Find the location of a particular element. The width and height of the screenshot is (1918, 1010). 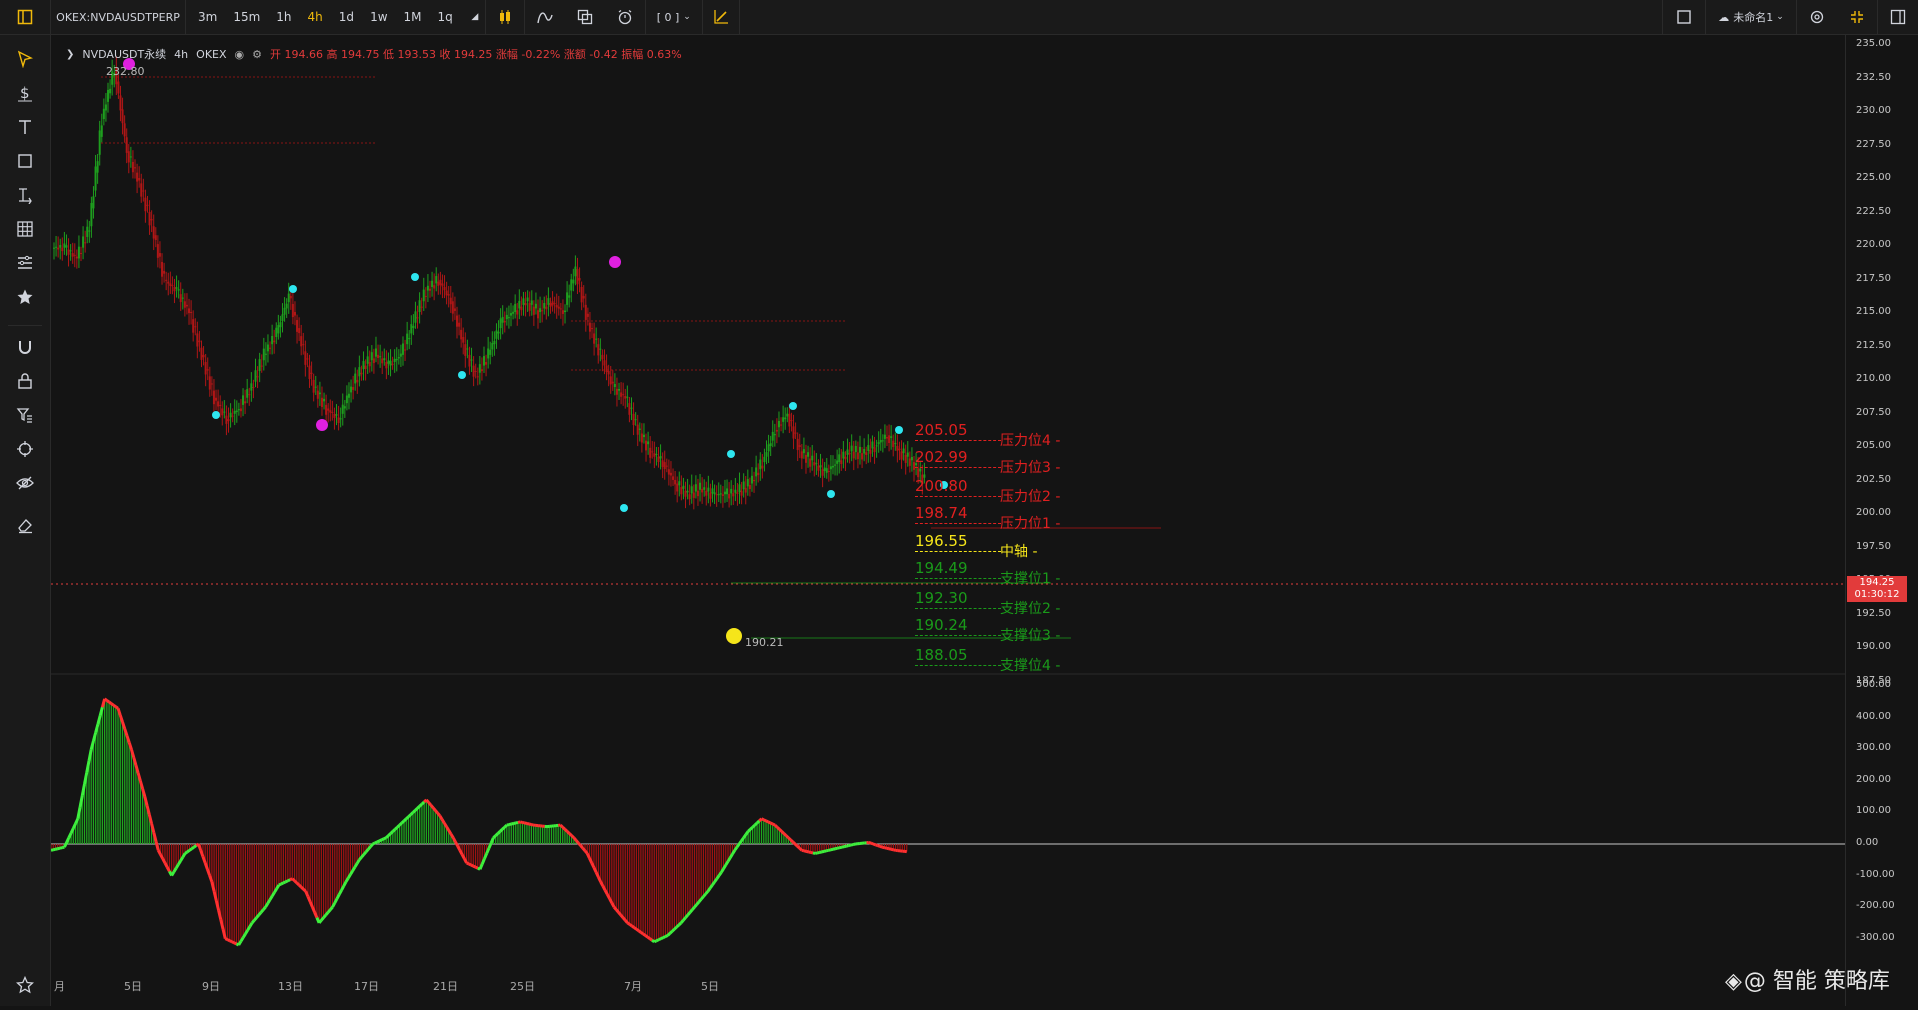

timeframe-1M: 1M is located at coordinates (413, 17).